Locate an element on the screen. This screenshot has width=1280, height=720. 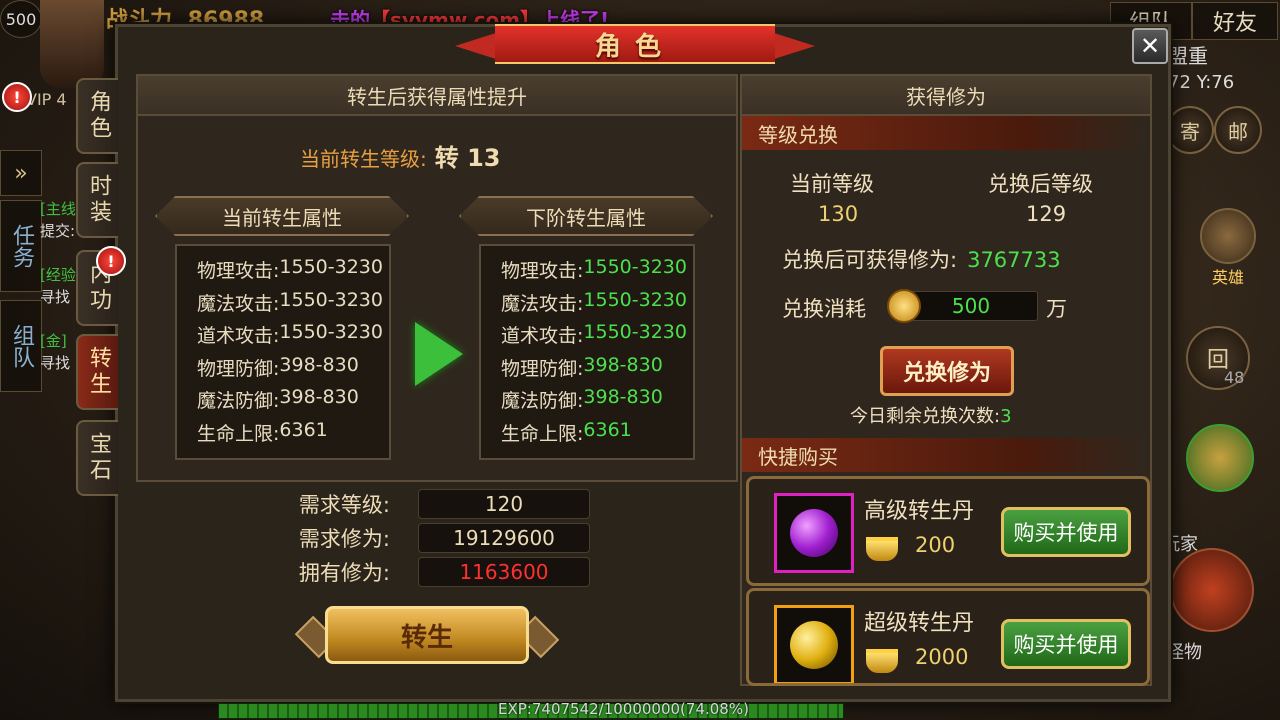
banner-body: 角色 is located at coordinates (635, 44).